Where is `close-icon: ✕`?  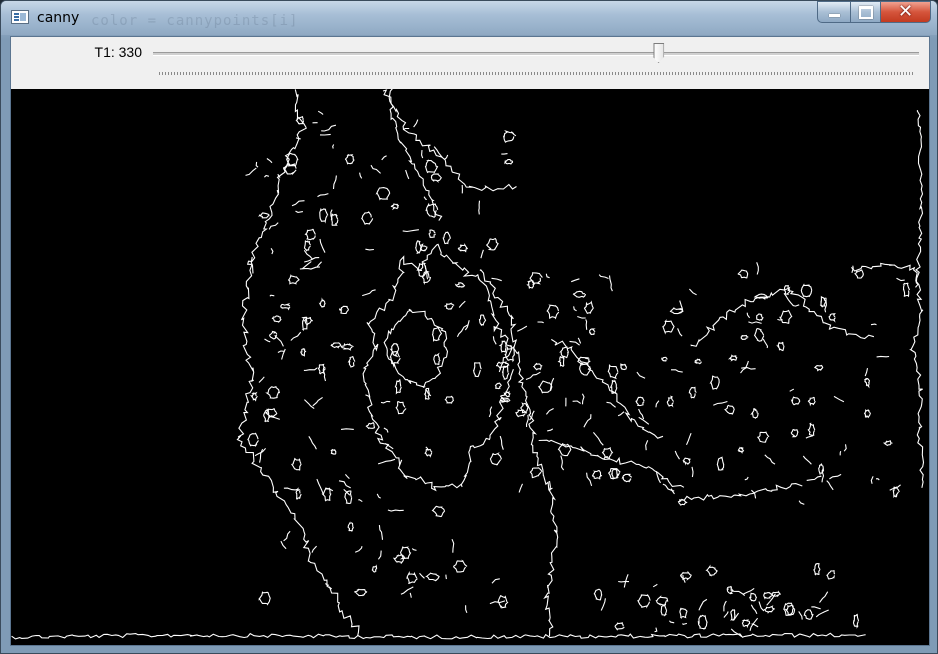
close-icon: ✕ is located at coordinates (905, 11).